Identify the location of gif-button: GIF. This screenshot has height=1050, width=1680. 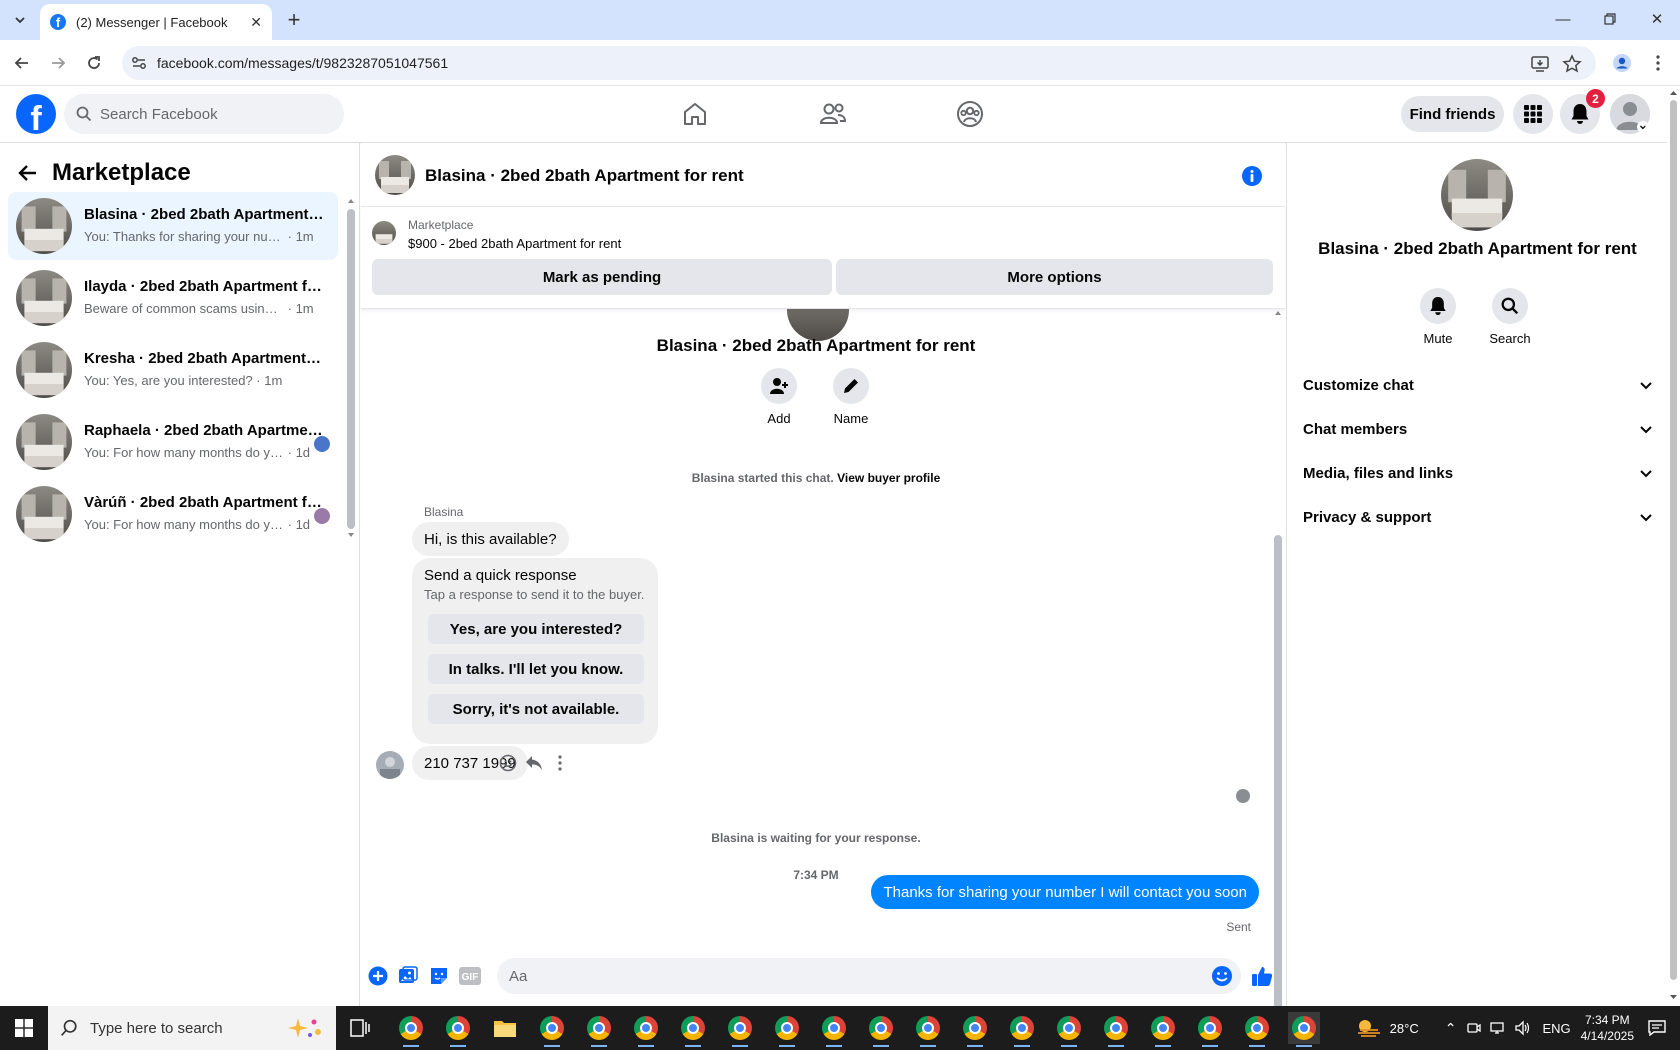
(470, 976).